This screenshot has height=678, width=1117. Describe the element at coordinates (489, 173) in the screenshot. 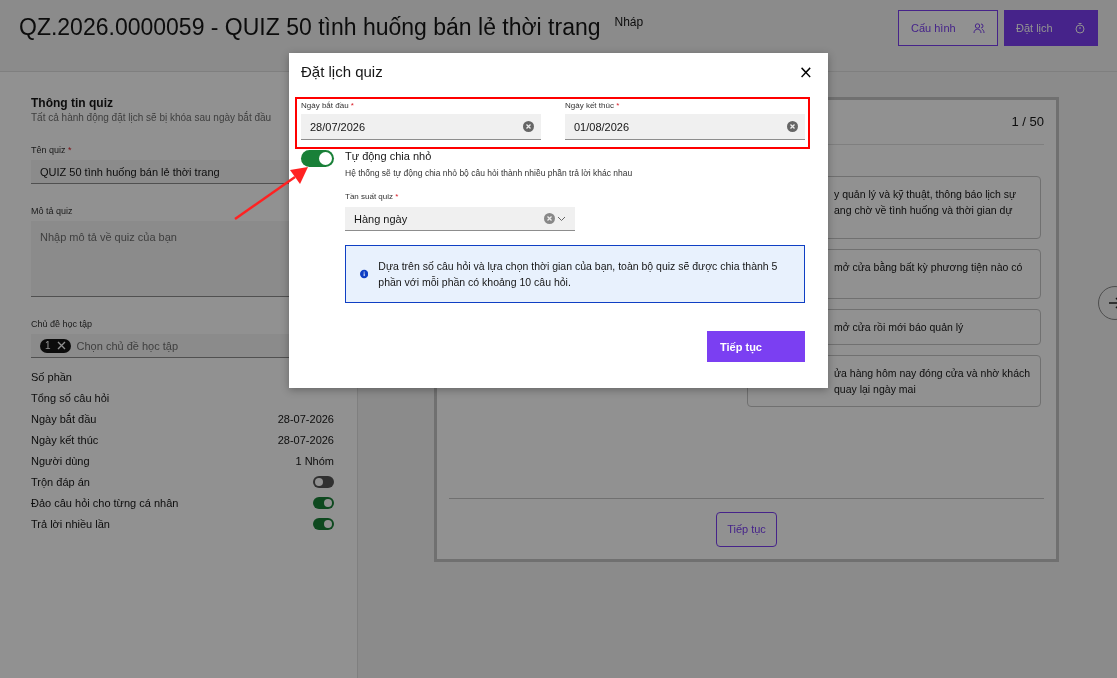

I see `toggle-description: Hệ thống sẽ tự động chia nhỏ bộ câu hỏi thành nhiều phần trả lời khác nhau` at that location.